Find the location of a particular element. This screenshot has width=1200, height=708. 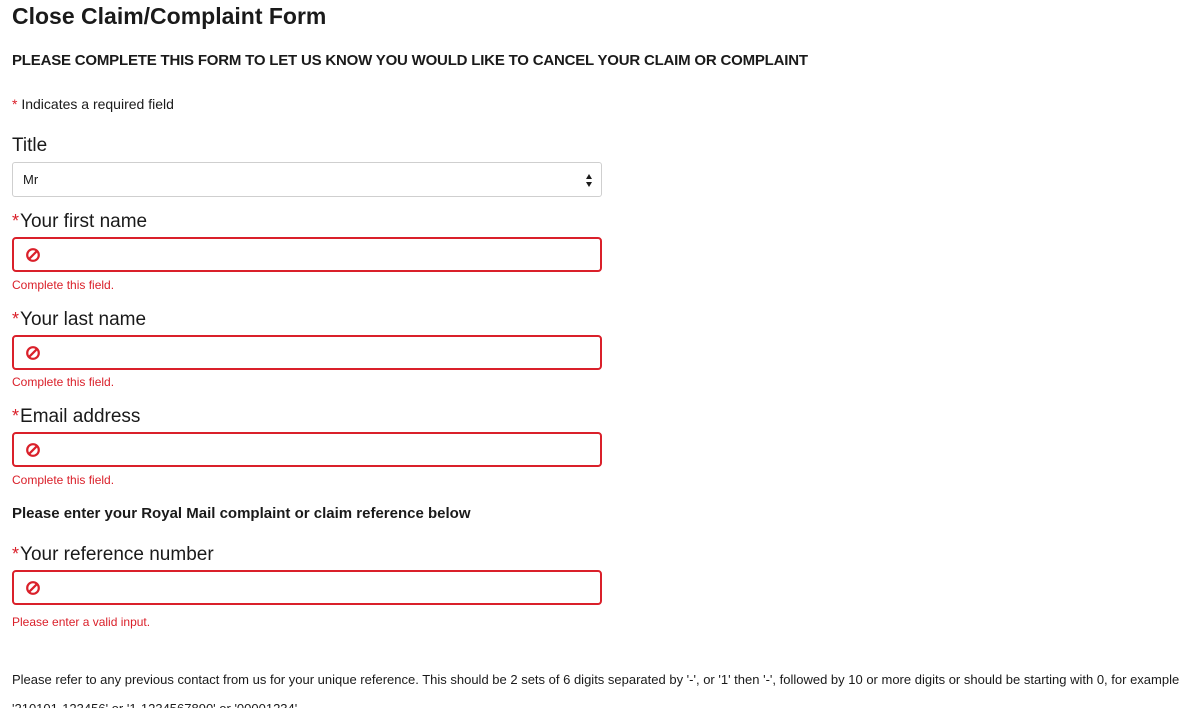

title-label: Title is located at coordinates (30, 145).